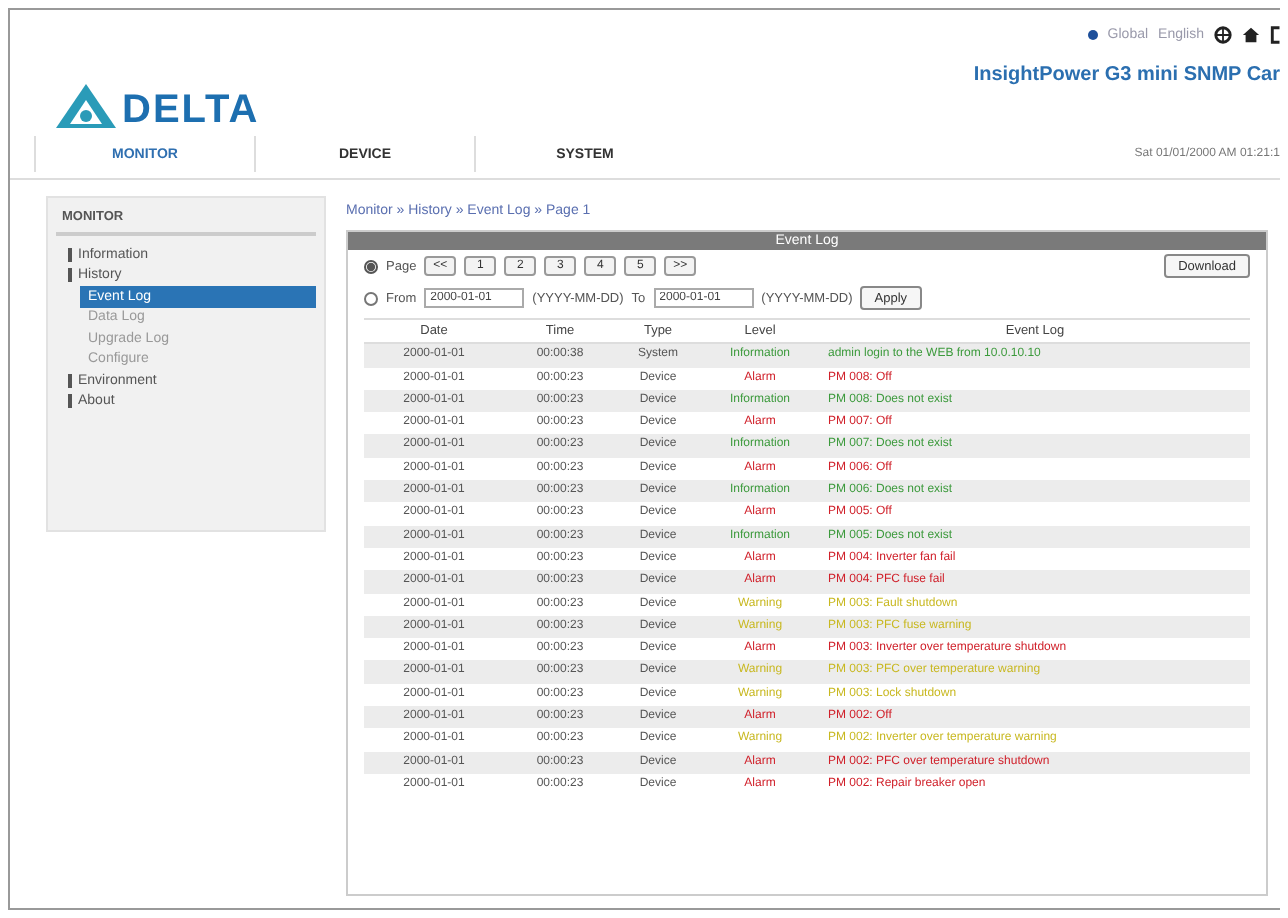 This screenshot has height=918, width=1288. I want to click on logo-icon, so click(86, 106).